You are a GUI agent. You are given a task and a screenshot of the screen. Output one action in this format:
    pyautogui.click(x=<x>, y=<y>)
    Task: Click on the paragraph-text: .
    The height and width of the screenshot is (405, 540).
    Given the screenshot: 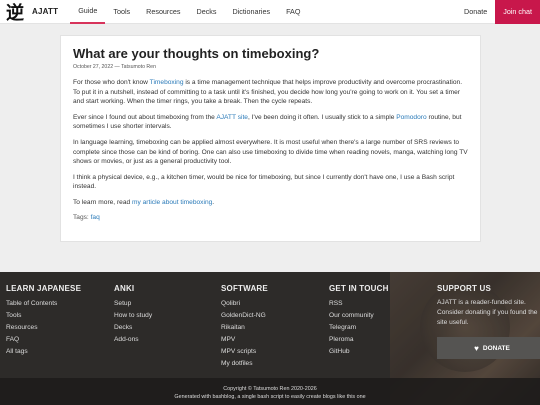 What is the action you would take?
    pyautogui.click(x=213, y=202)
    